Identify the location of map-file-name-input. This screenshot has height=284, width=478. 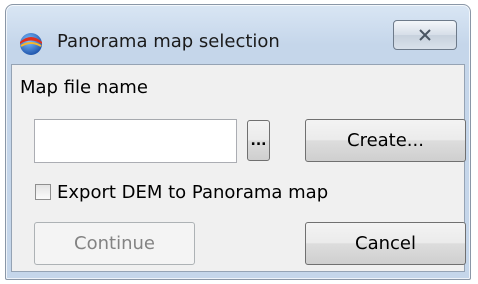
(135, 141).